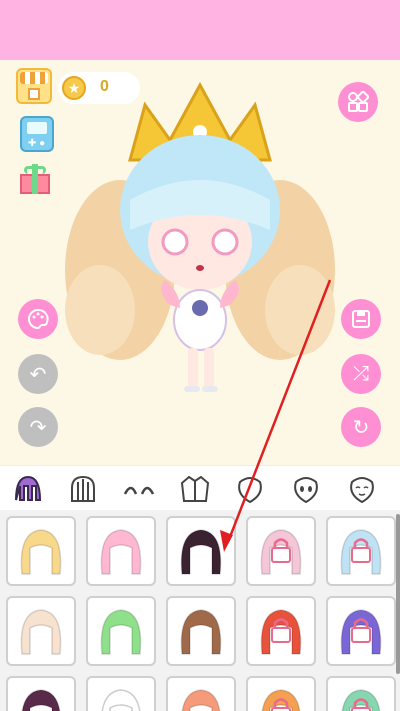 The image size is (400, 711). I want to click on guide-arrow, so click(276, 415).